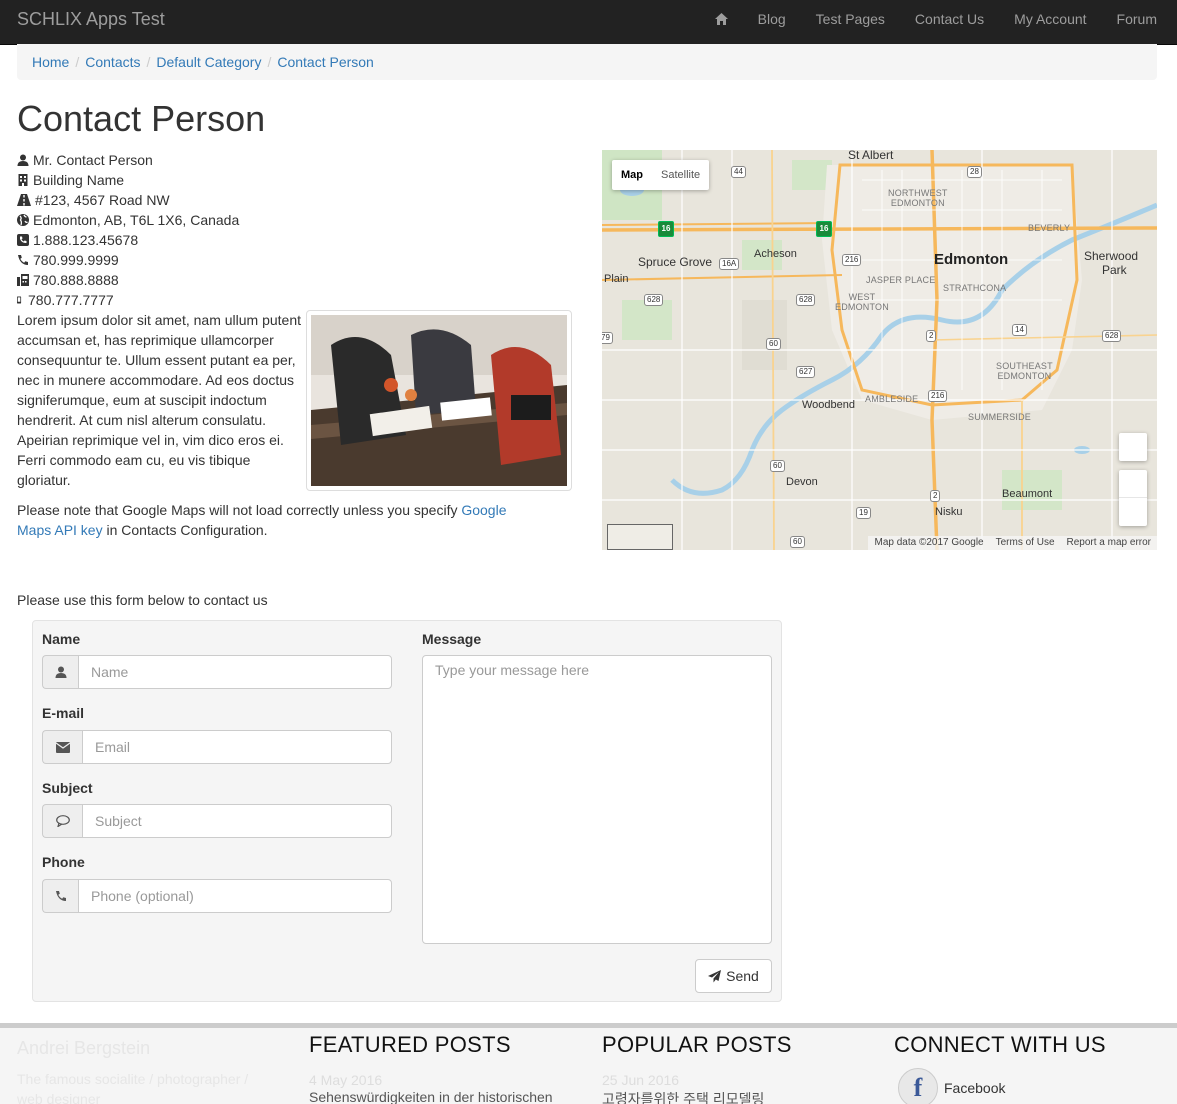  Describe the element at coordinates (23, 180) in the screenshot. I see `building-icon` at that location.